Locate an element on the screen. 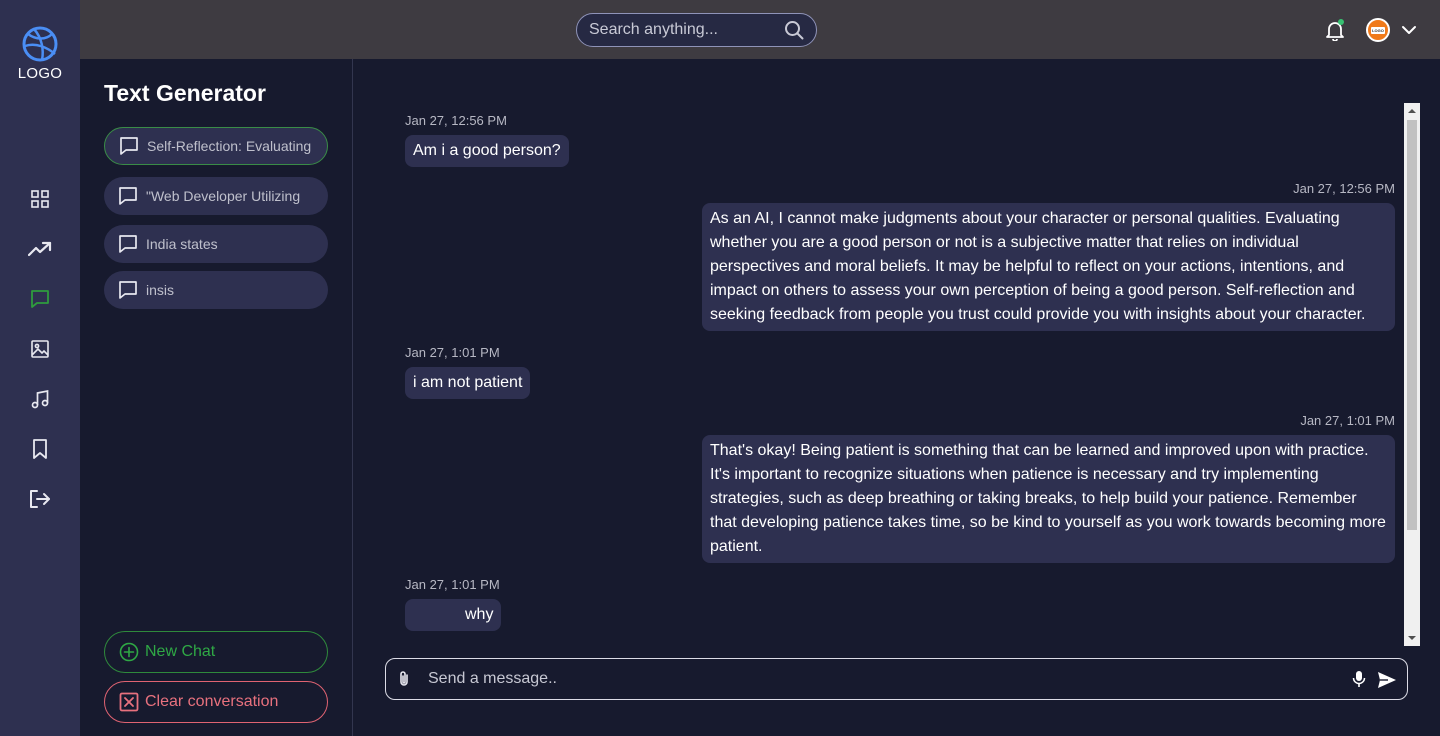 This screenshot has width=1440, height=736. conversation-item: Self-Reflection: Evaluating is located at coordinates (216, 146).